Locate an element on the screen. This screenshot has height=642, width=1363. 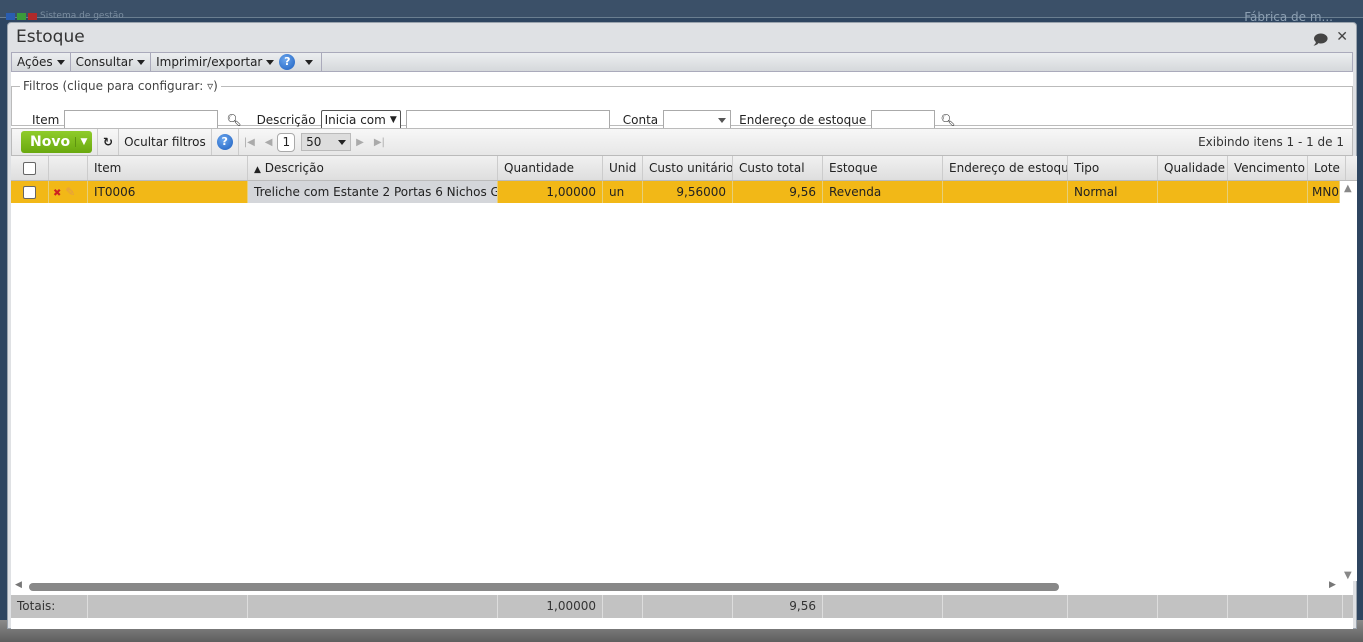
col-quantidade: Quantidade is located at coordinates (550, 168).